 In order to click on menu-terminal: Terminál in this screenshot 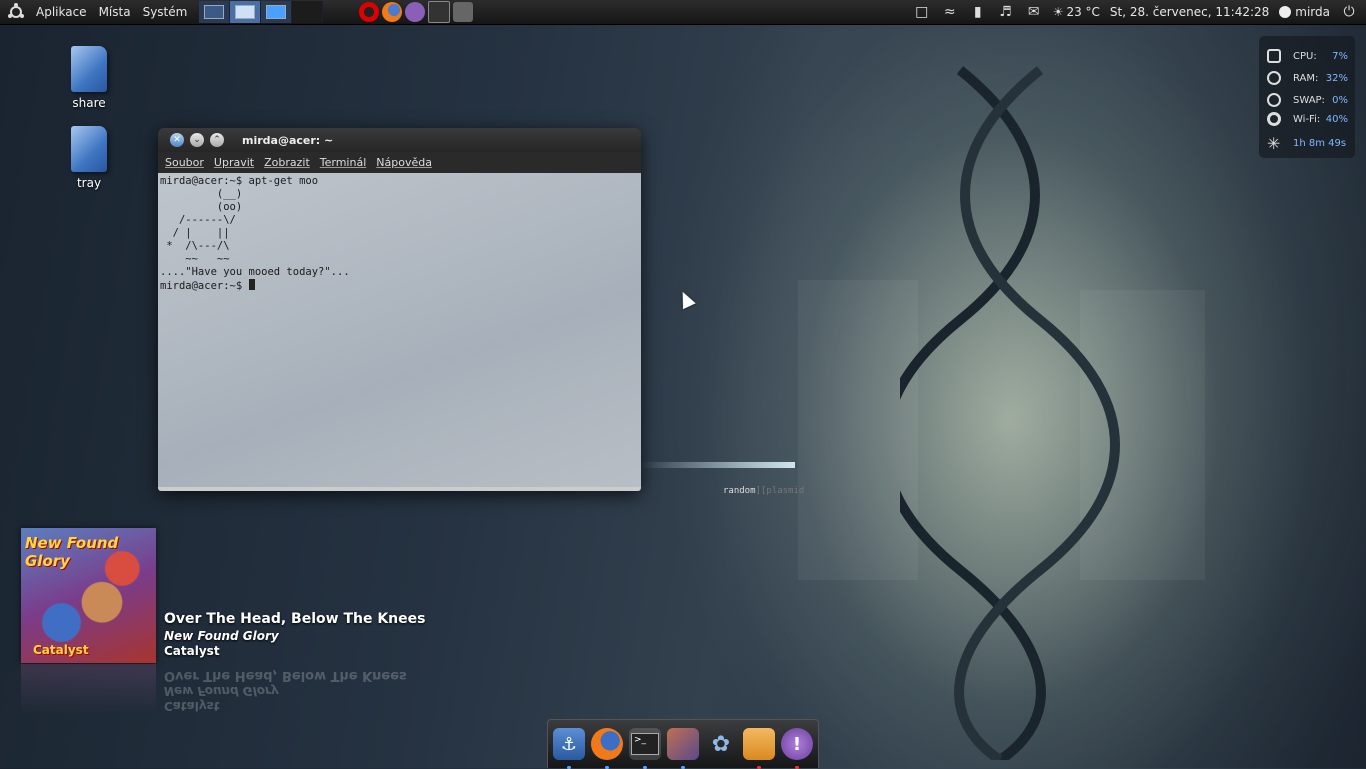, I will do `click(343, 162)`.